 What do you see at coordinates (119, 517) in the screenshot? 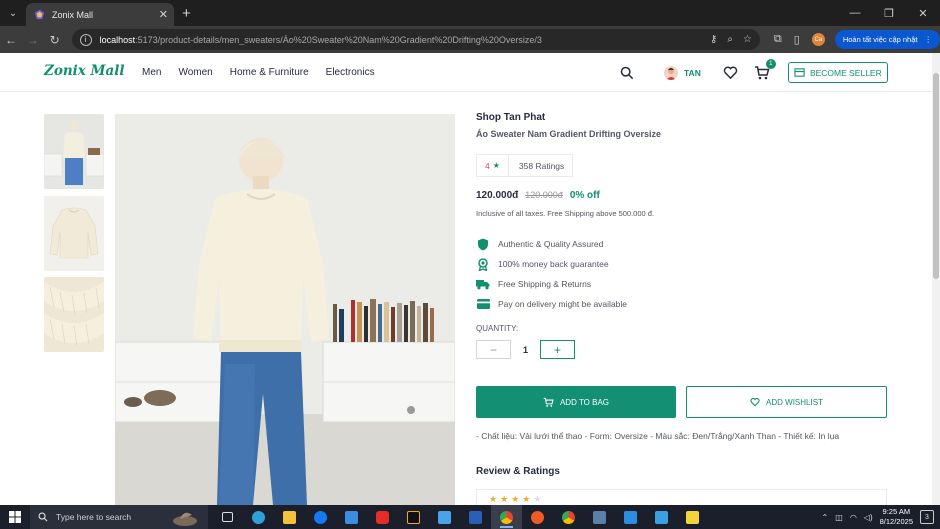
I see `taskbar-search-box: Type here to search` at bounding box center [119, 517].